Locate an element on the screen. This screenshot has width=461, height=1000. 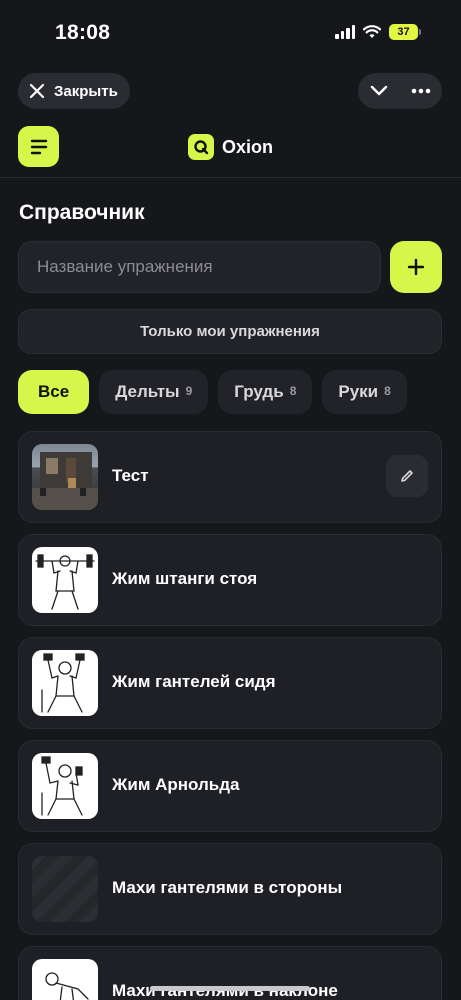
battery-icon: 37 is located at coordinates (405, 32).